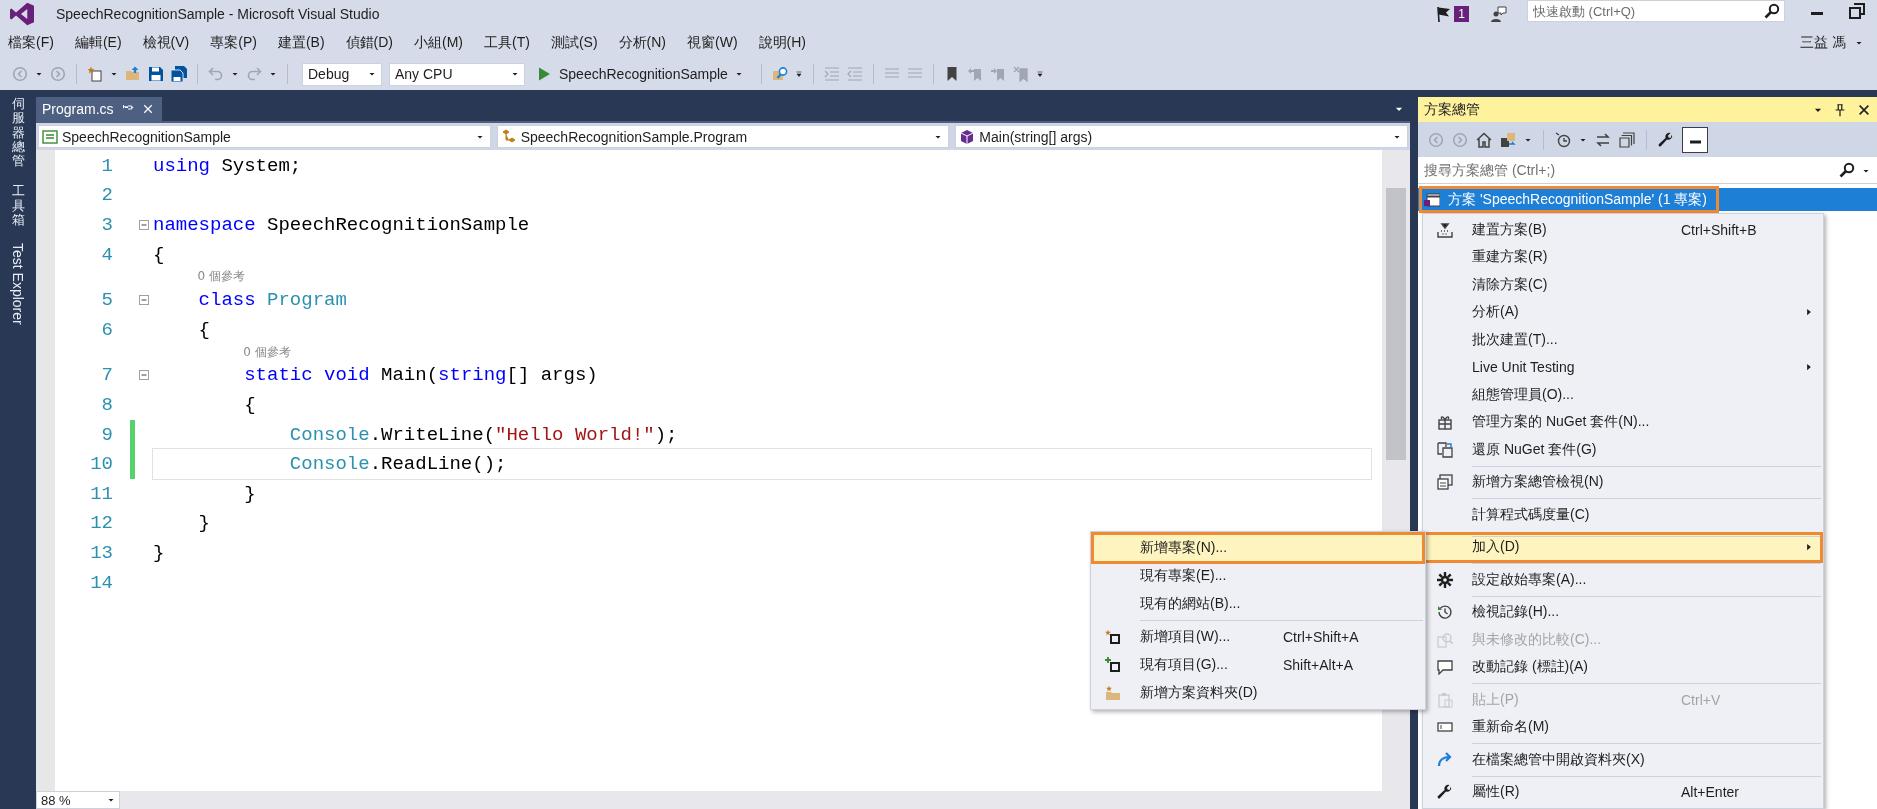 This screenshot has height=809, width=1877. What do you see at coordinates (1461, 14) in the screenshot?
I see `notification-badge: 1` at bounding box center [1461, 14].